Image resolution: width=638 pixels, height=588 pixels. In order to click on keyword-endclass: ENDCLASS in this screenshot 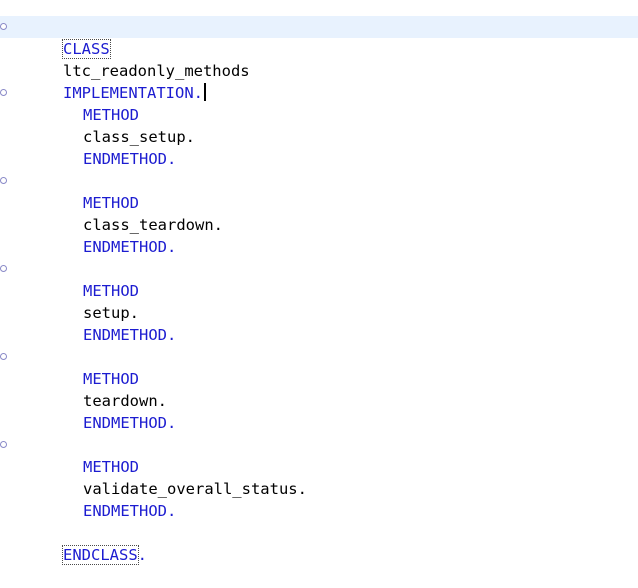, I will do `click(100, 555)`.